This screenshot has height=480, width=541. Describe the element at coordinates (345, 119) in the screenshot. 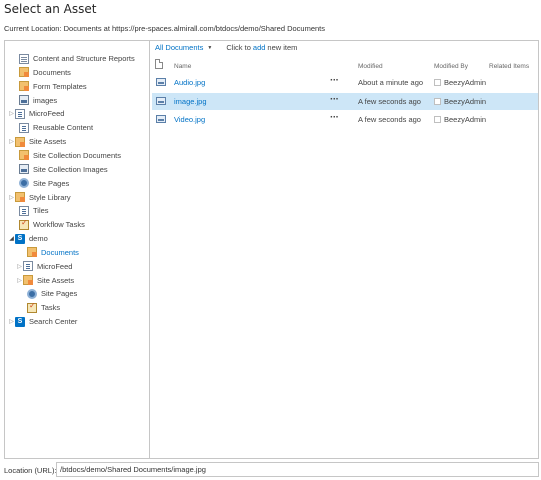

I see `table-row: Video.jpg ··· A few seconds ago BeezyAdmin` at that location.